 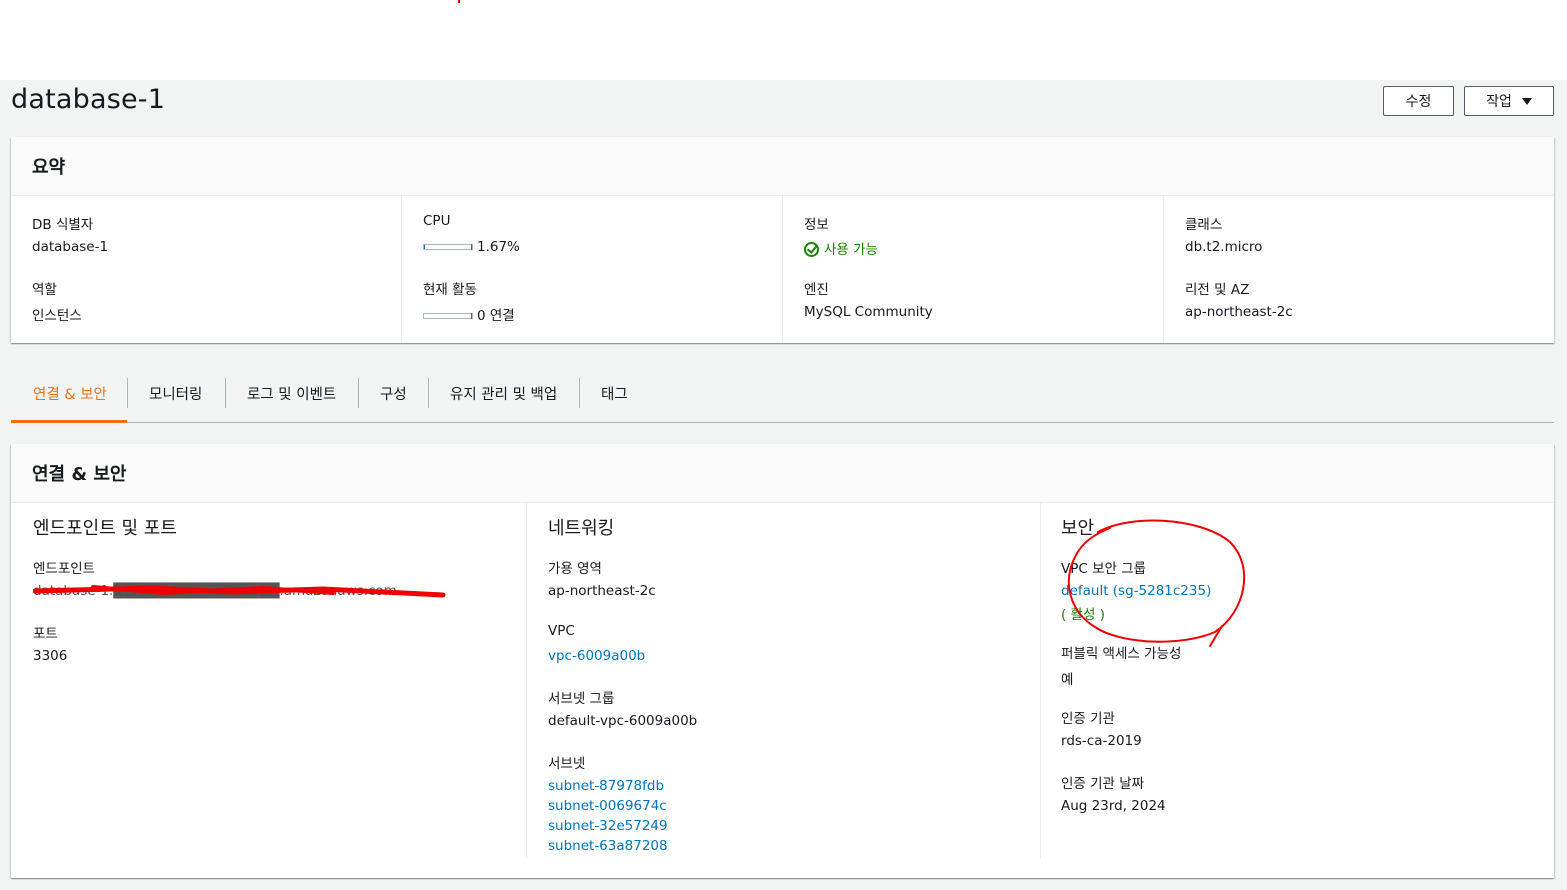 What do you see at coordinates (1088, 719) in the screenshot?
I see `ca-label: 인증 기관` at bounding box center [1088, 719].